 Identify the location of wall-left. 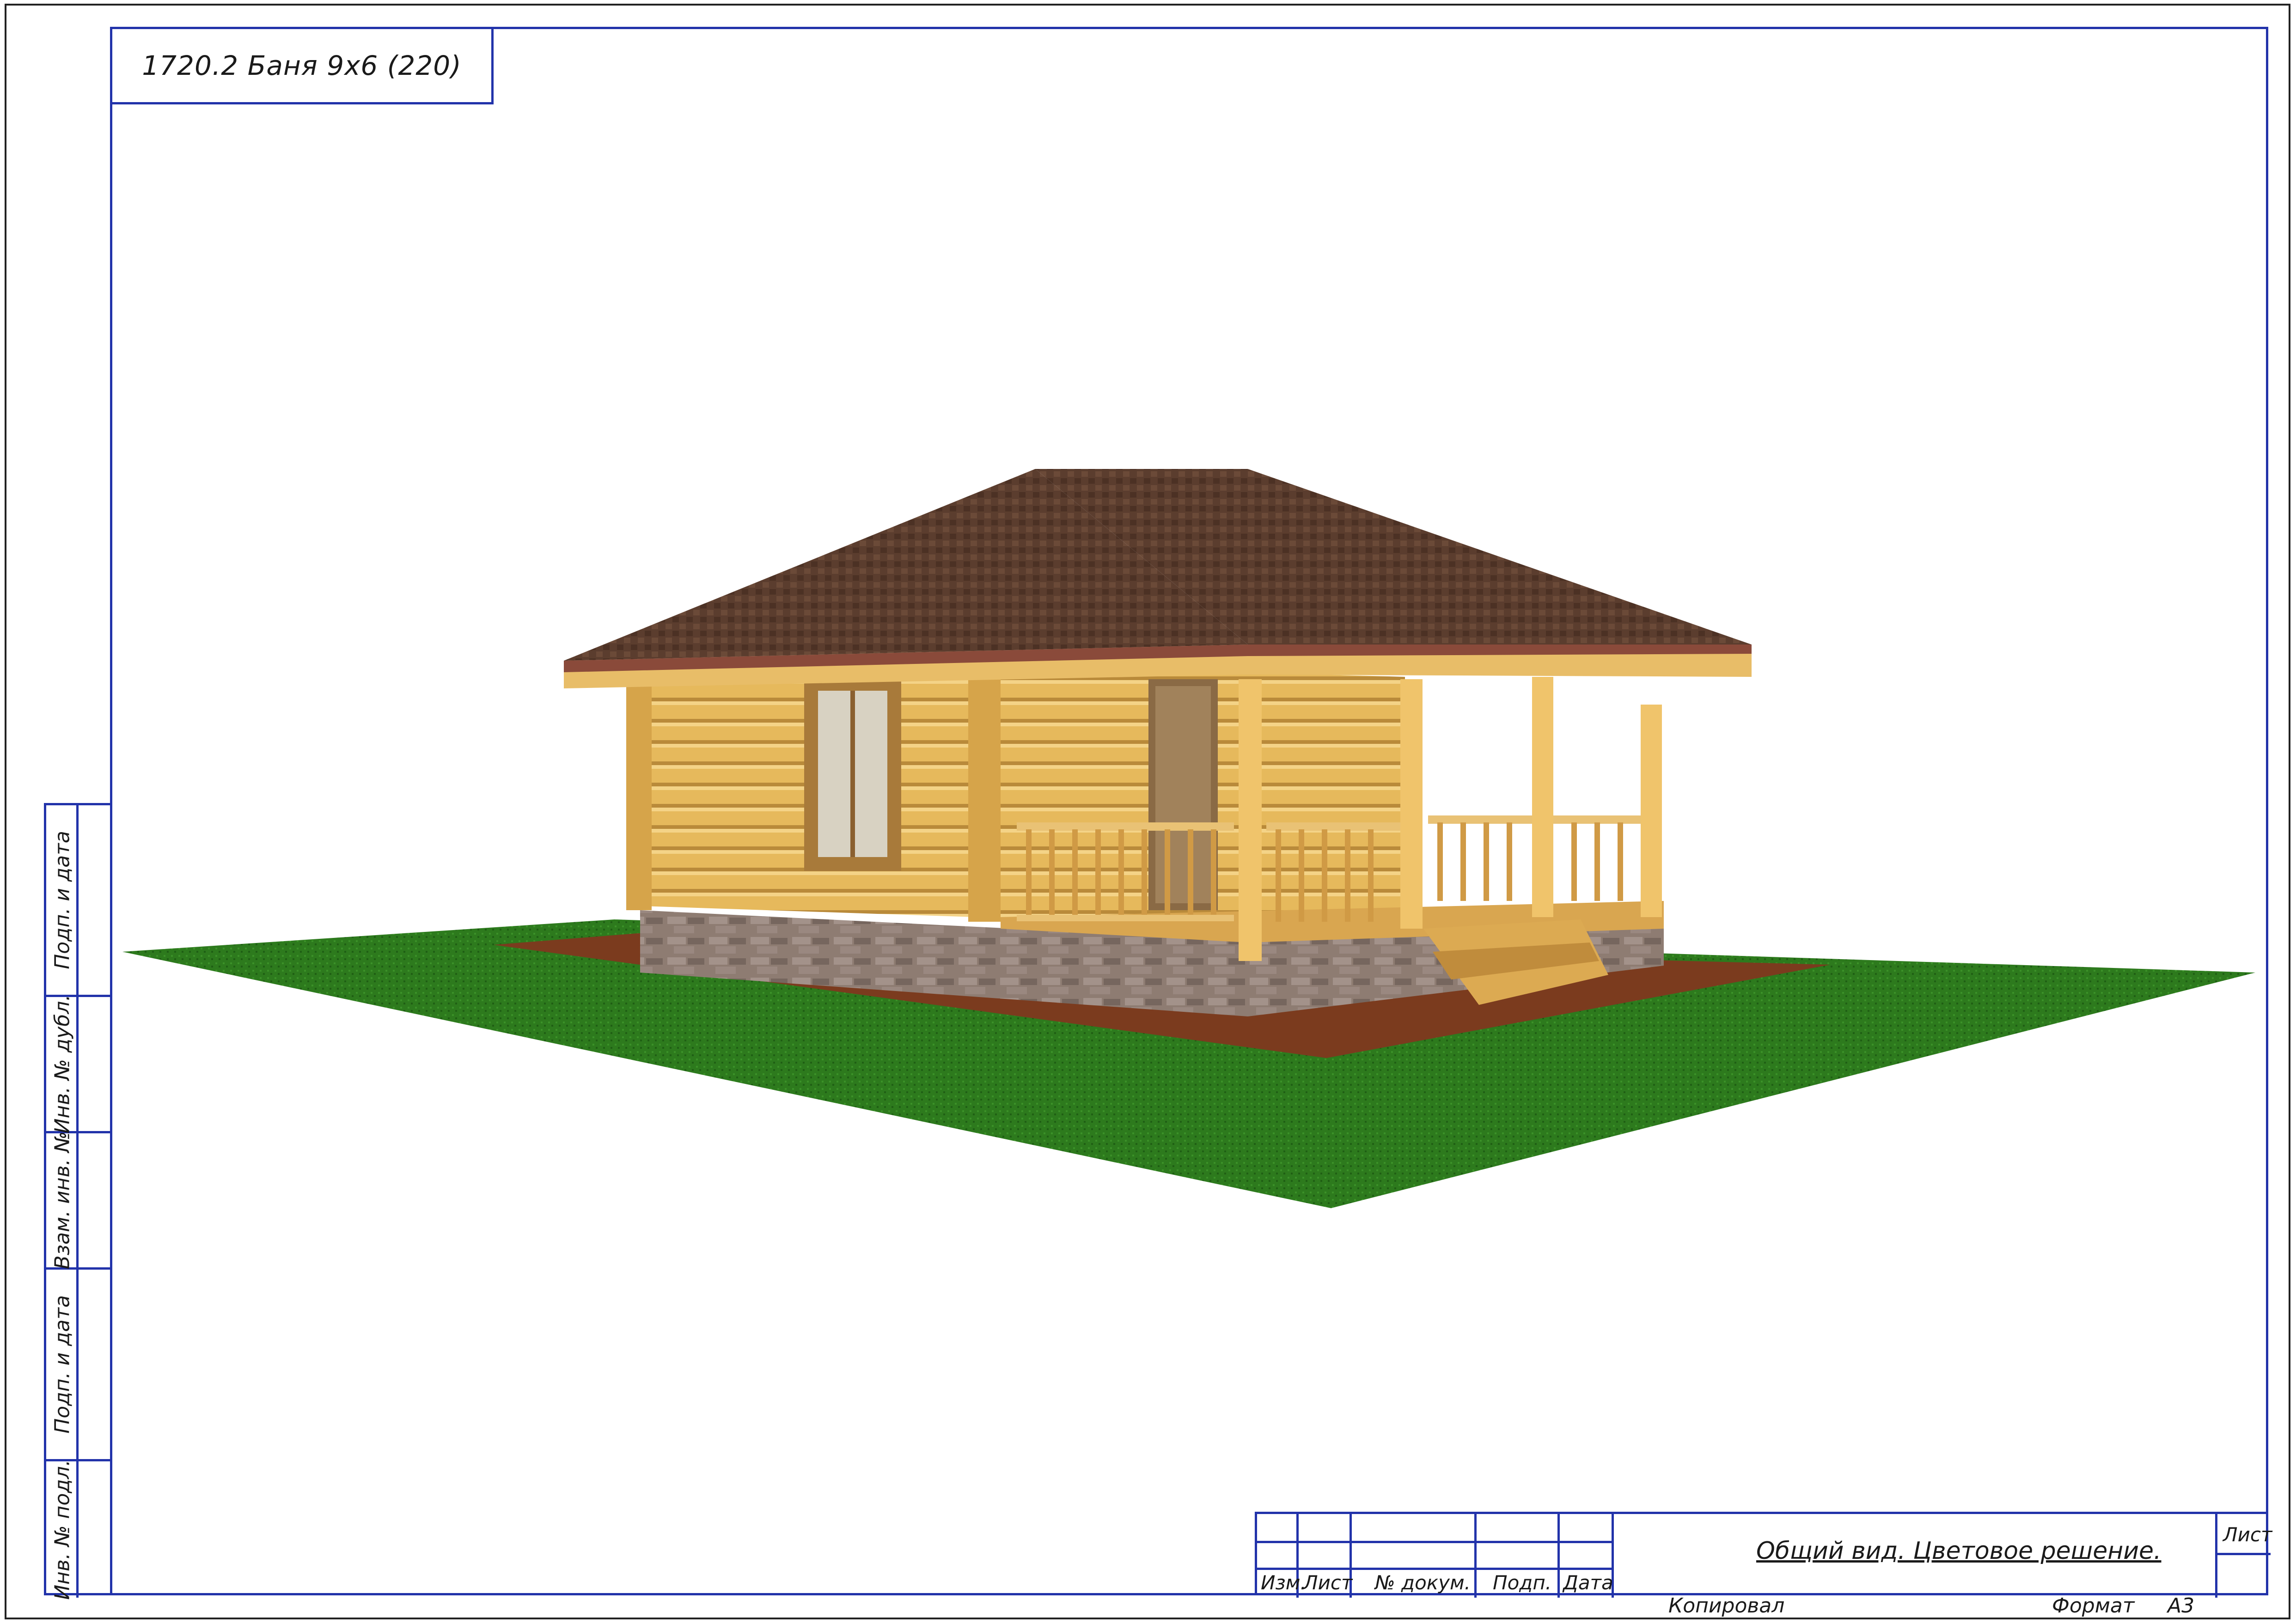
(802, 791).